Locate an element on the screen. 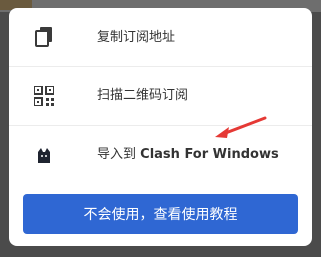  menu-item-label: 复制订阅地址 is located at coordinates (136, 37).